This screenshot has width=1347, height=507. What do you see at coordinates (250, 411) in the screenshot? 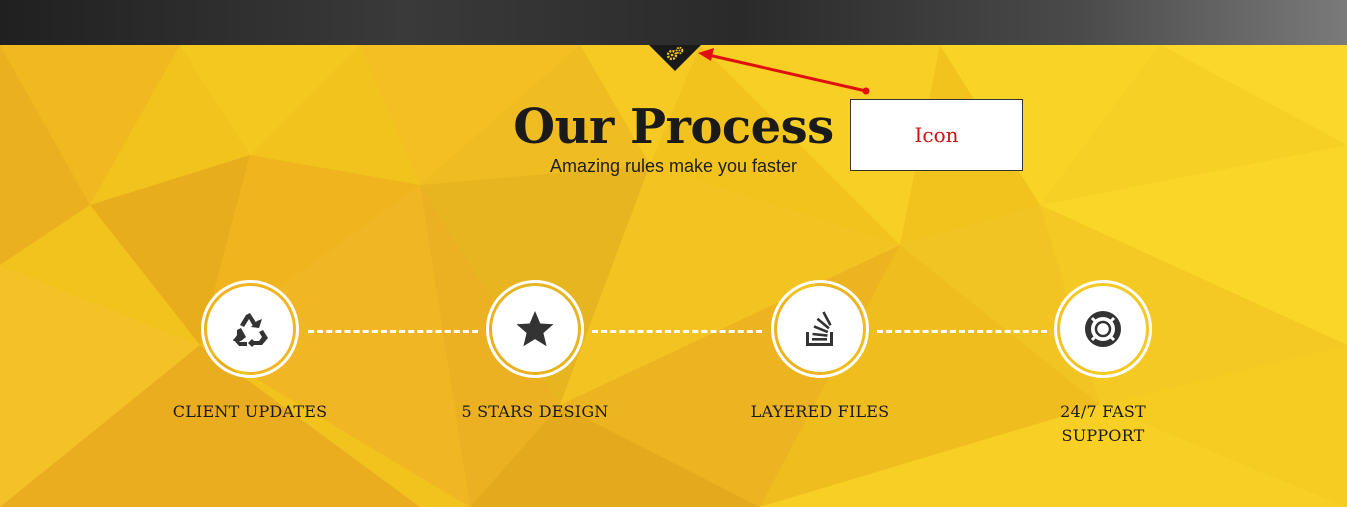
I see `step-label: CLIENT UPDATES` at bounding box center [250, 411].